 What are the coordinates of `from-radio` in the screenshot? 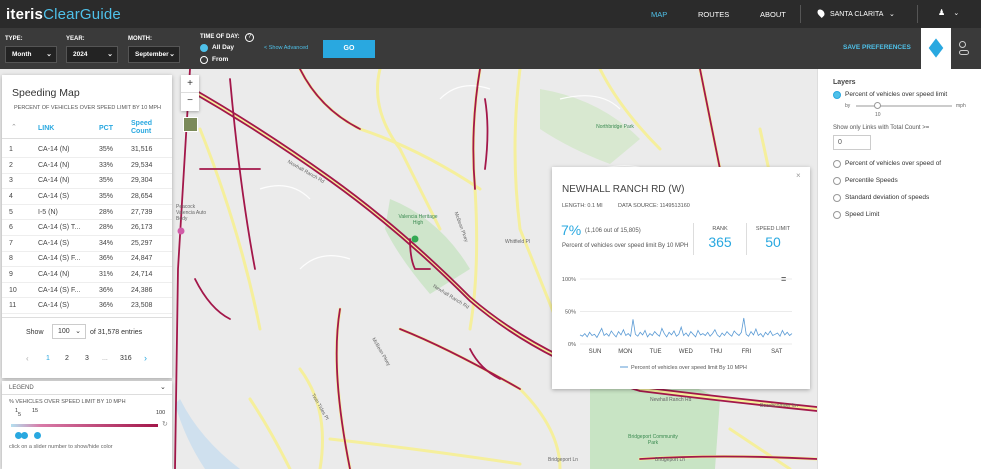 It's located at (204, 60).